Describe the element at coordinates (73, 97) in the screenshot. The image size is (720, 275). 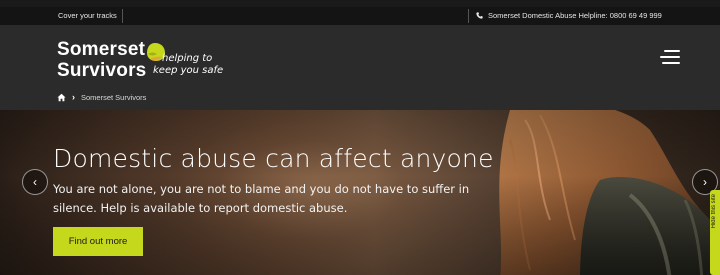
I see `chevron-right-icon: ›` at that location.